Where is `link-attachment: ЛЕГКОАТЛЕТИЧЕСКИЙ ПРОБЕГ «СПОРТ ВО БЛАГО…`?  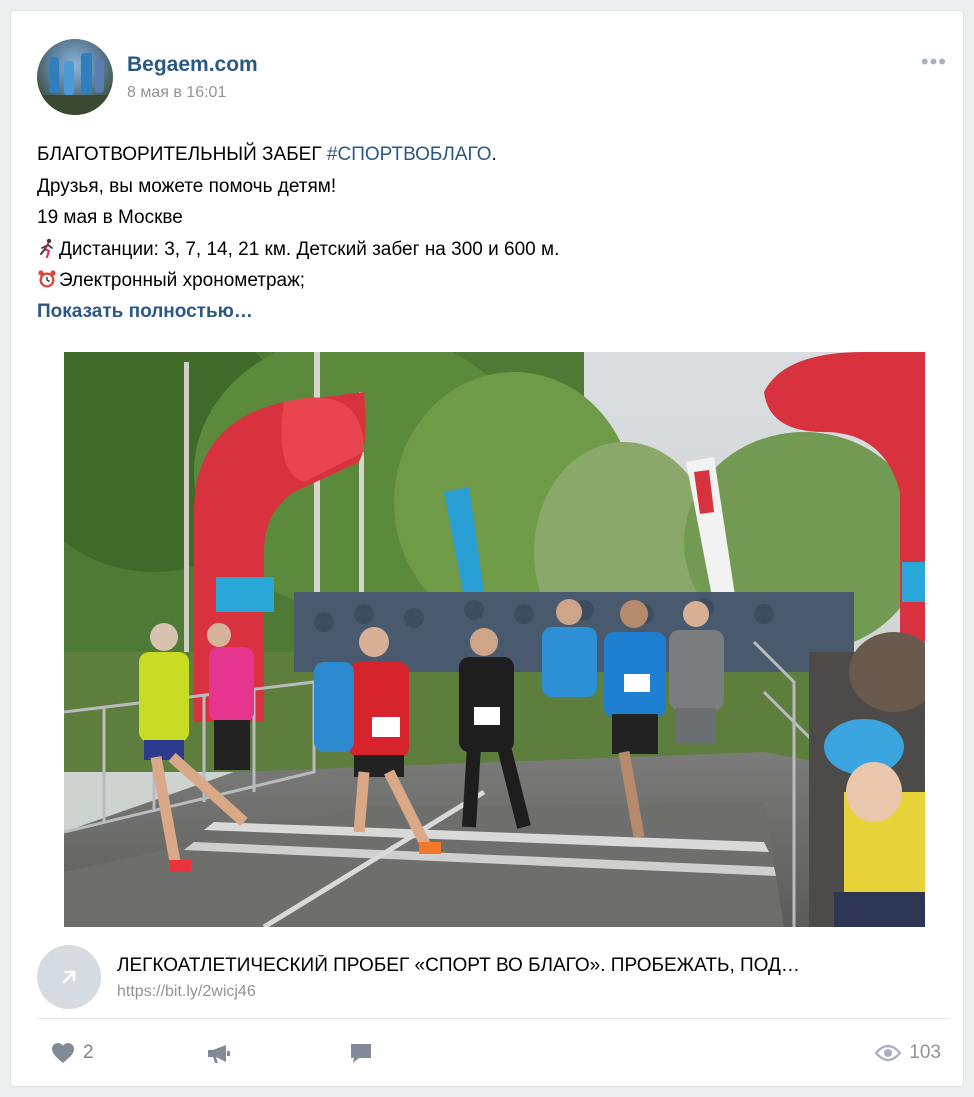 link-attachment: ЛЕГКОАТЛЕТИЧЕСКИЙ ПРОБЕГ «СПОРТ ВО БЛАГО… is located at coordinates (492, 976).